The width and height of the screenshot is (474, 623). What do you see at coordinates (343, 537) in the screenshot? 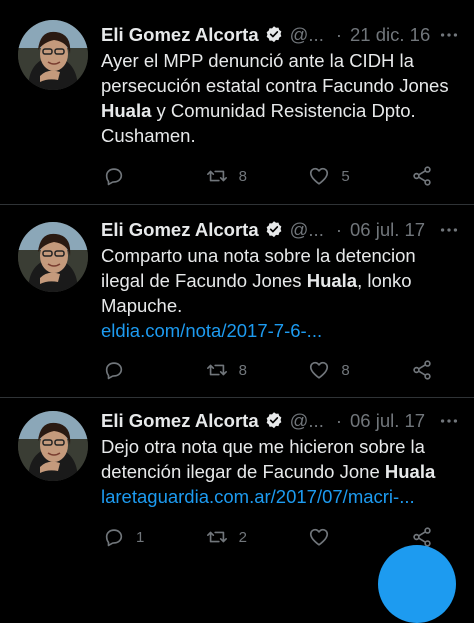
I see `like-button` at bounding box center [343, 537].